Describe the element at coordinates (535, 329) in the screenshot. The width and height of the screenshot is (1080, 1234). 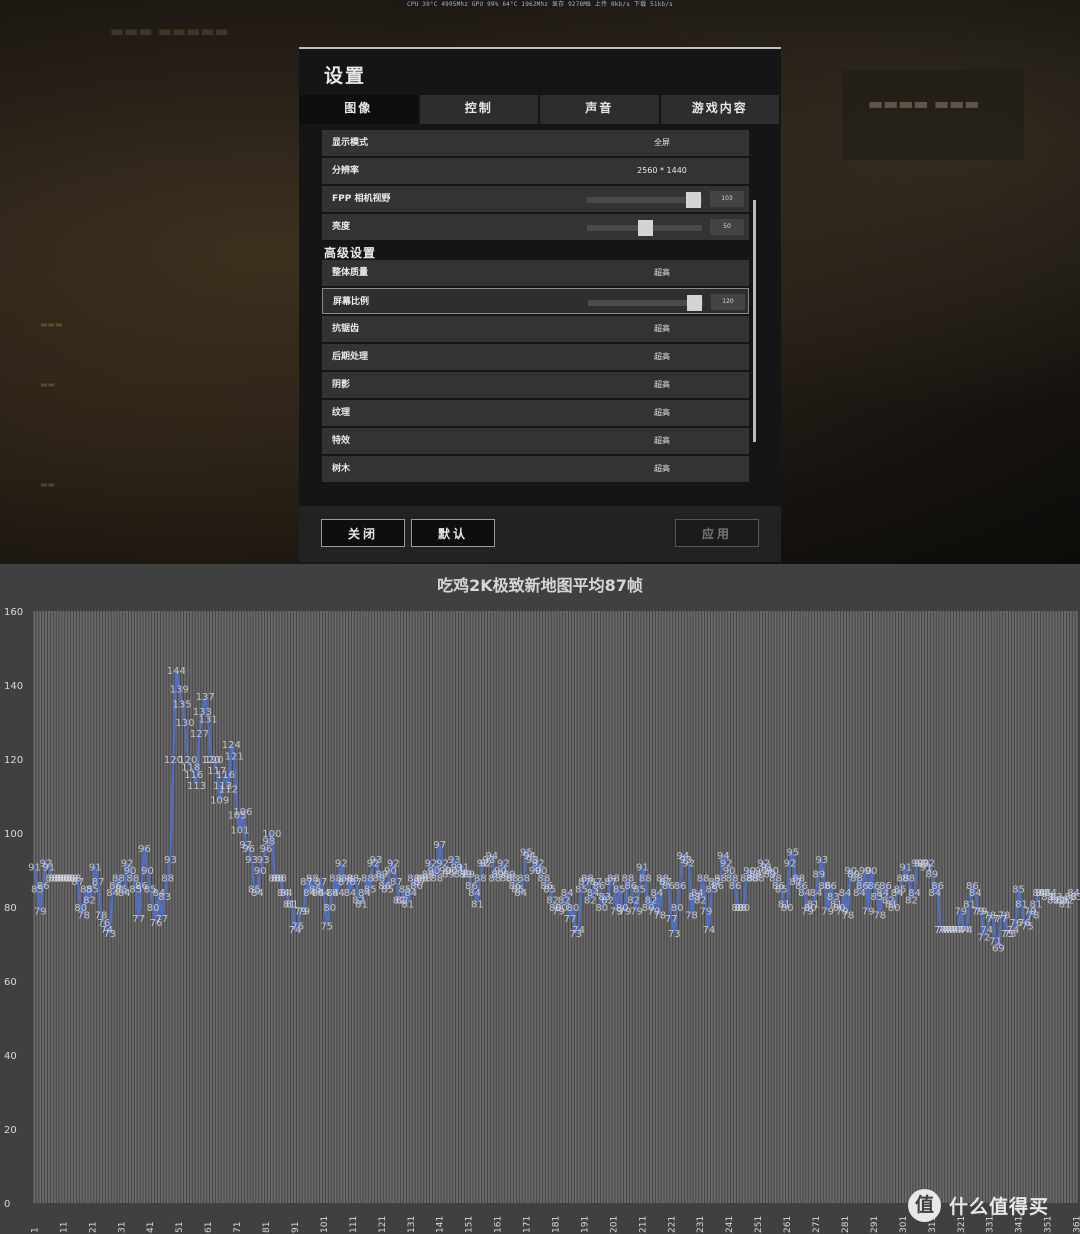
I see `setting-anti-aliasing: 抗锯齿 超高` at that location.